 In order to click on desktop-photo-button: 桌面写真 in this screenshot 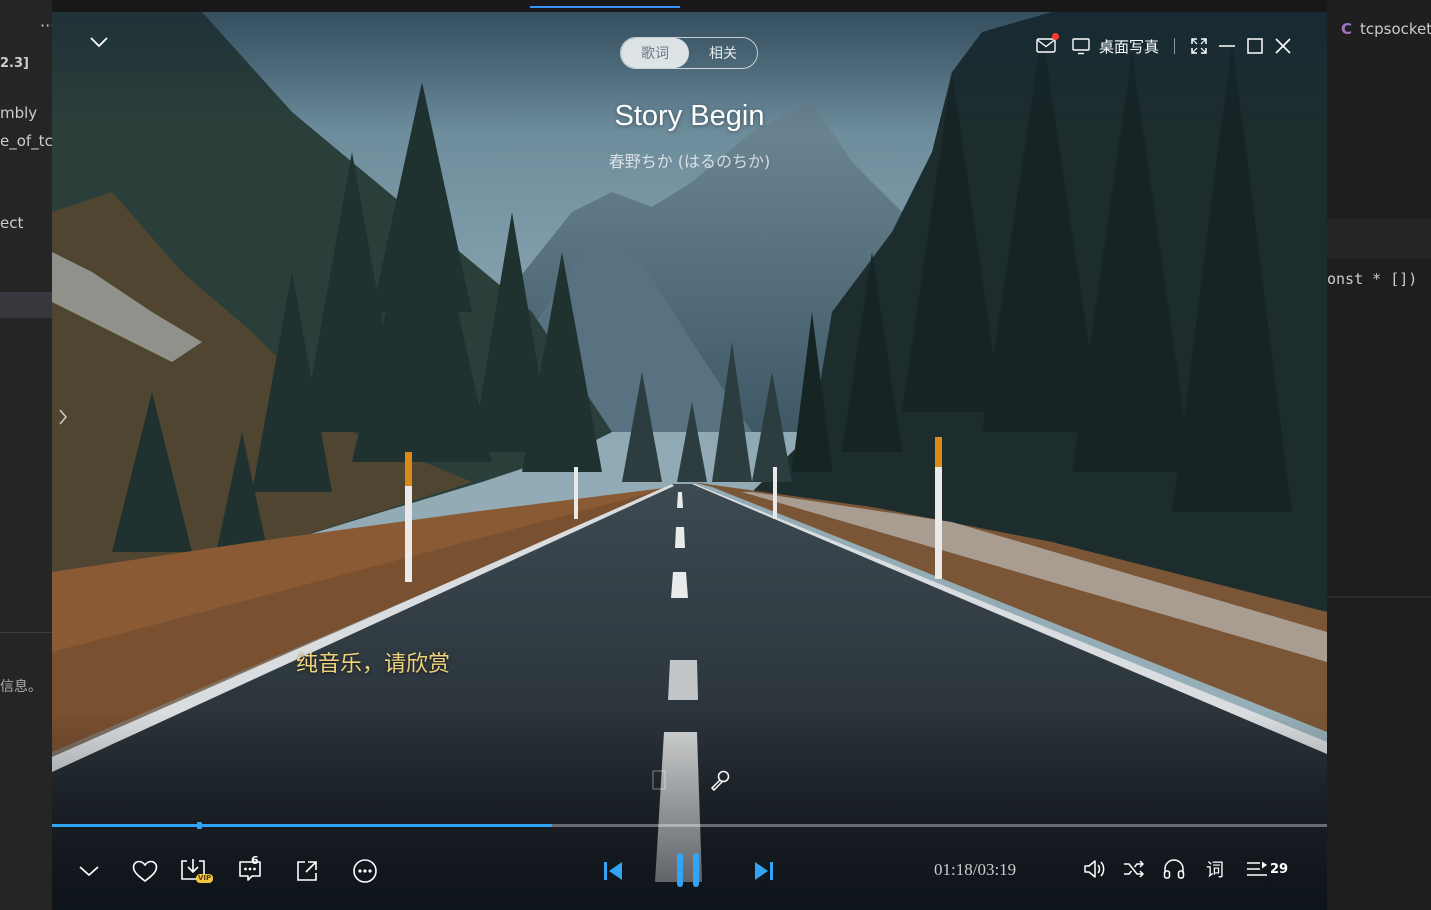, I will do `click(1115, 46)`.